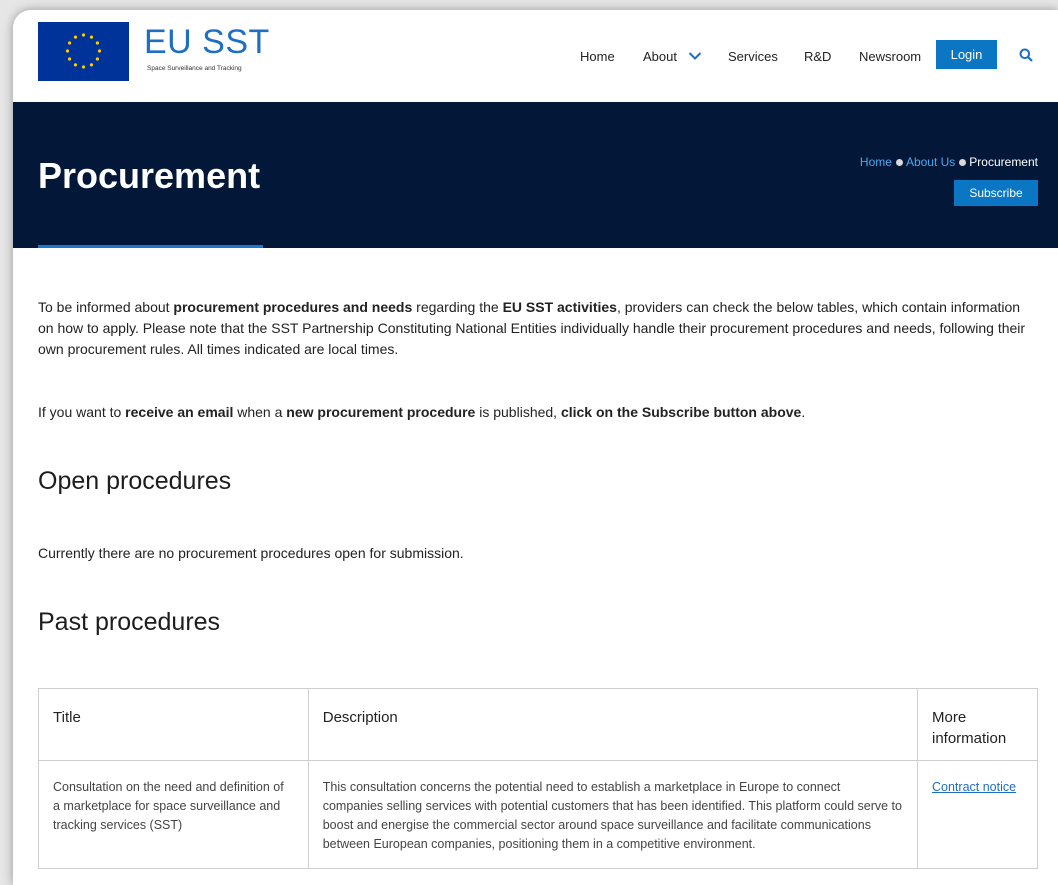  I want to click on table-header-row: Title Description More information, so click(538, 724).